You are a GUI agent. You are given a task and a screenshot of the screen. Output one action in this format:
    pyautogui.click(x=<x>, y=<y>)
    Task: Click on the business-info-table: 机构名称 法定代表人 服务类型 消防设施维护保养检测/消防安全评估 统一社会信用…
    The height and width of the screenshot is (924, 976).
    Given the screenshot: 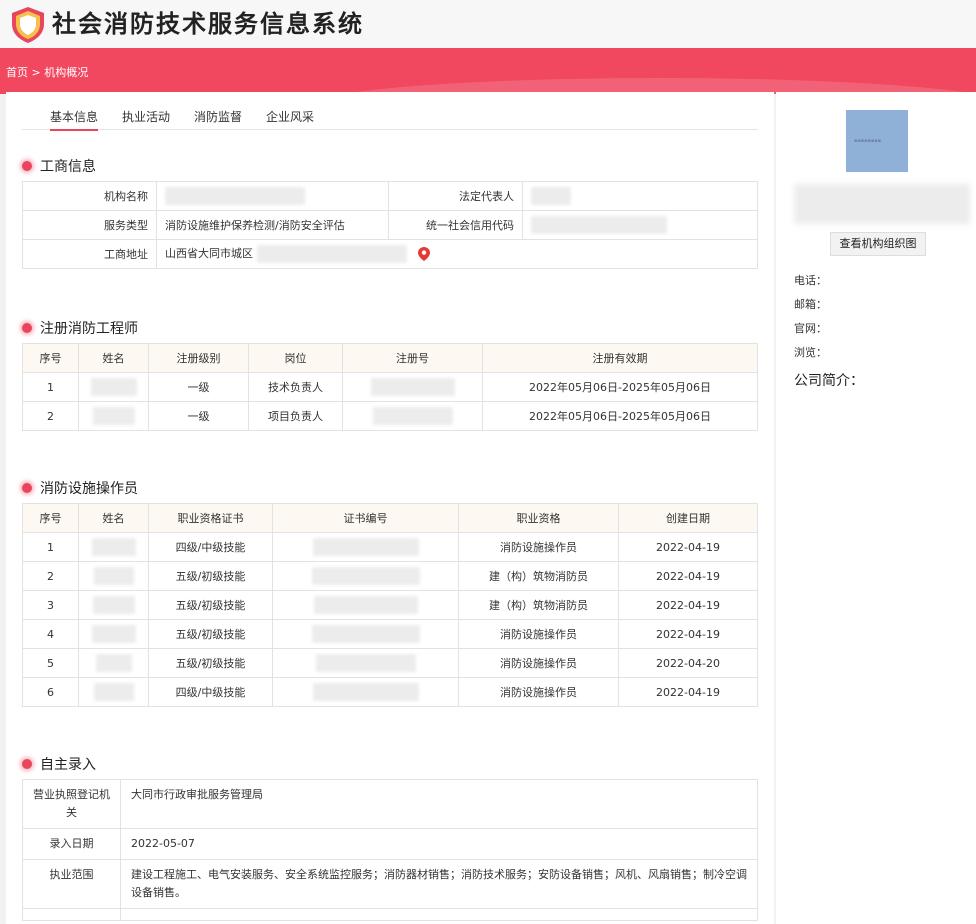 What is the action you would take?
    pyautogui.click(x=390, y=225)
    